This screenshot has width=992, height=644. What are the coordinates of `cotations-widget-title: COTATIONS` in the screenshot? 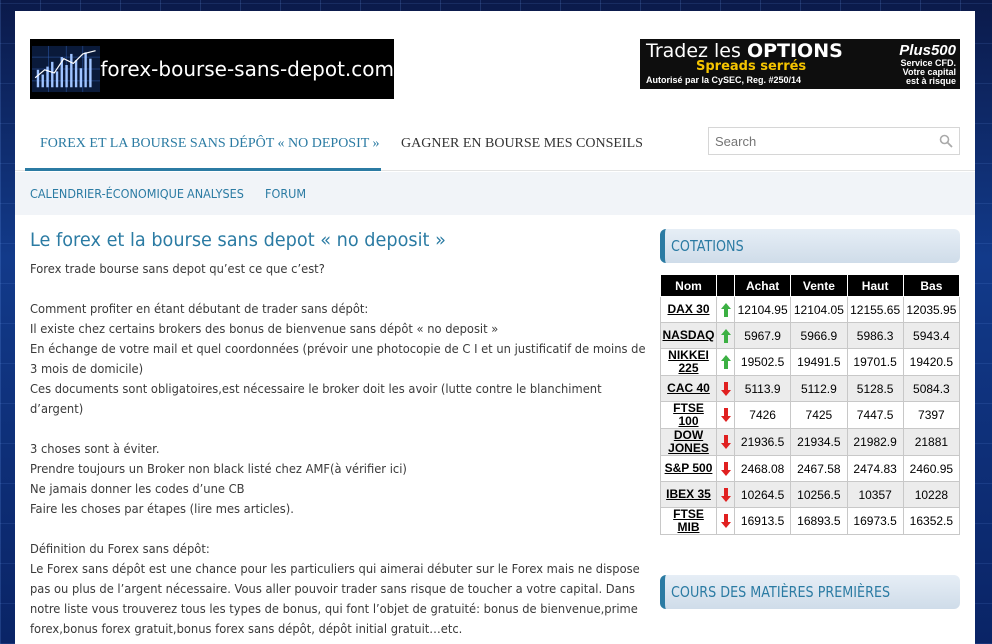 It's located at (810, 246).